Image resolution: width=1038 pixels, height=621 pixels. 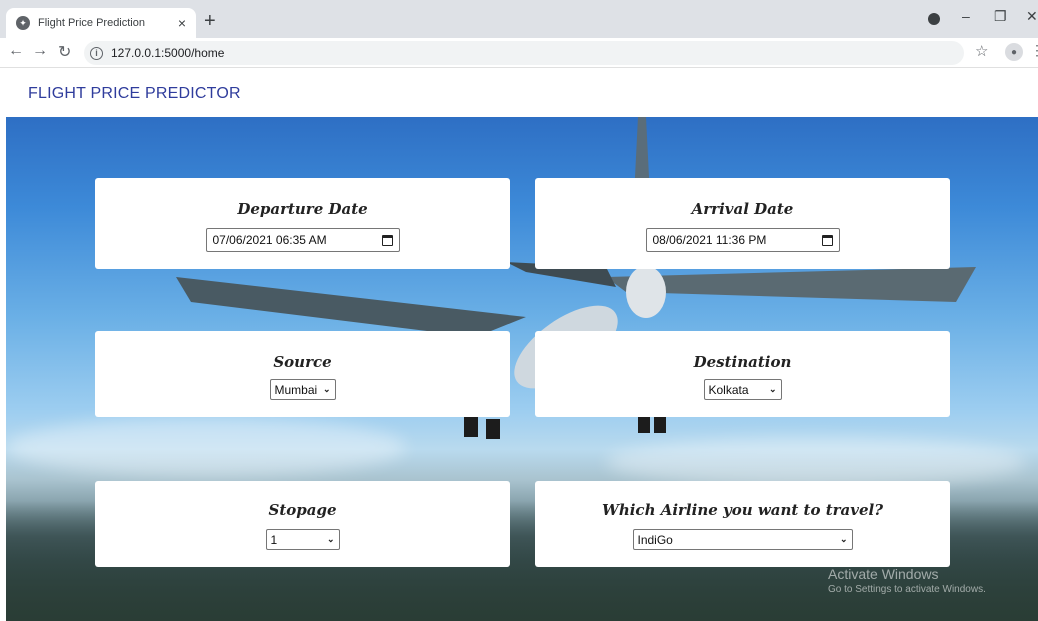 I want to click on airline-select: IndiGo ⌄, so click(x=742, y=539).